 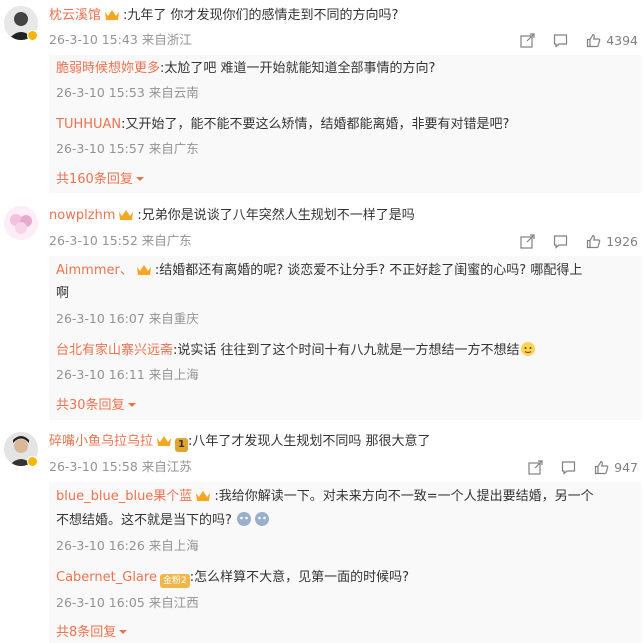 I want to click on like-count: 4394, so click(x=622, y=40).